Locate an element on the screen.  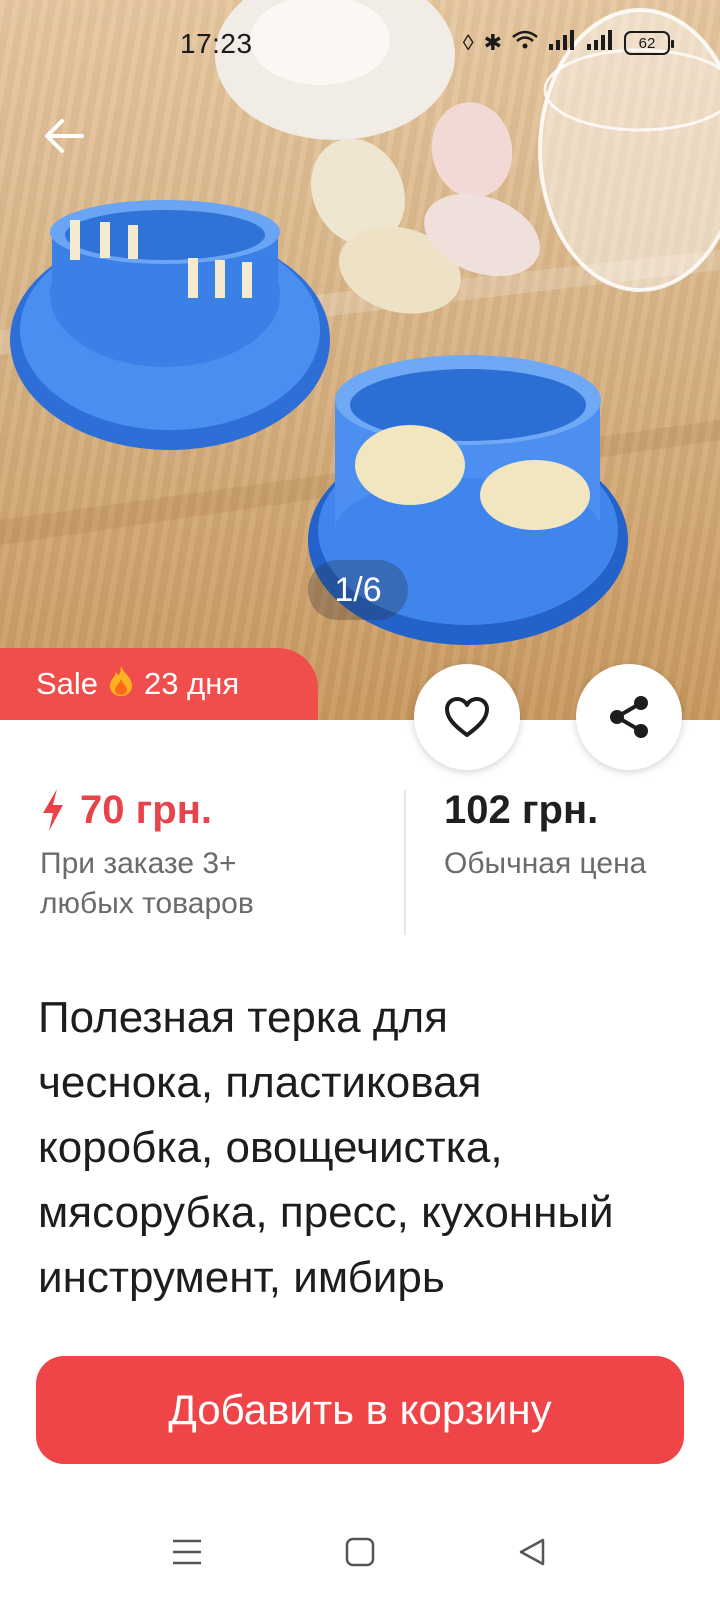
arrow-left-icon is located at coordinates (64, 136).